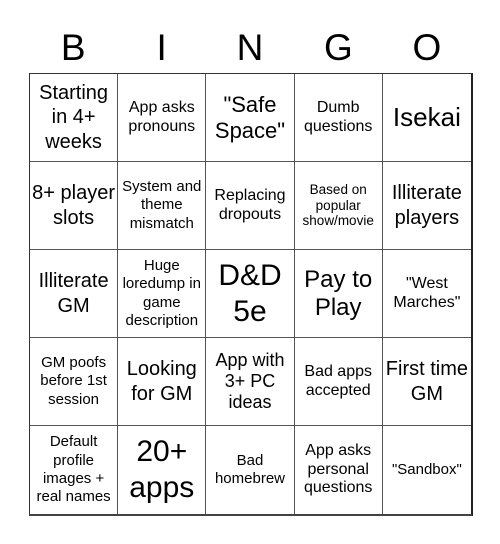 The width and height of the screenshot is (500, 544). I want to click on header-letter-i: I, so click(161, 47).